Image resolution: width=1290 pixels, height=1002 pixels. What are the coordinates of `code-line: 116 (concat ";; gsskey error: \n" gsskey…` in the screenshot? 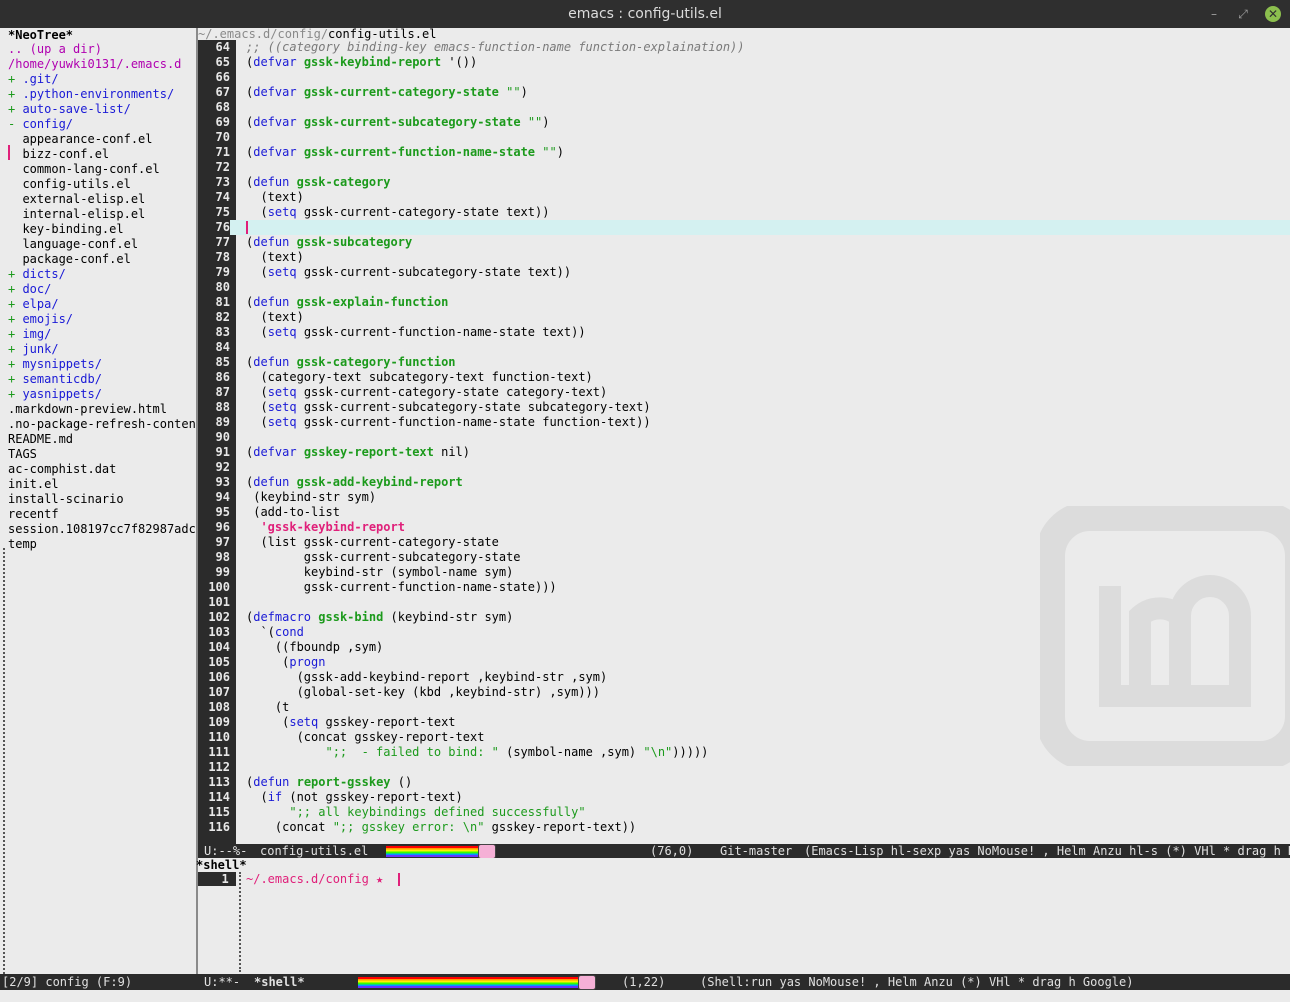 It's located at (744, 827).